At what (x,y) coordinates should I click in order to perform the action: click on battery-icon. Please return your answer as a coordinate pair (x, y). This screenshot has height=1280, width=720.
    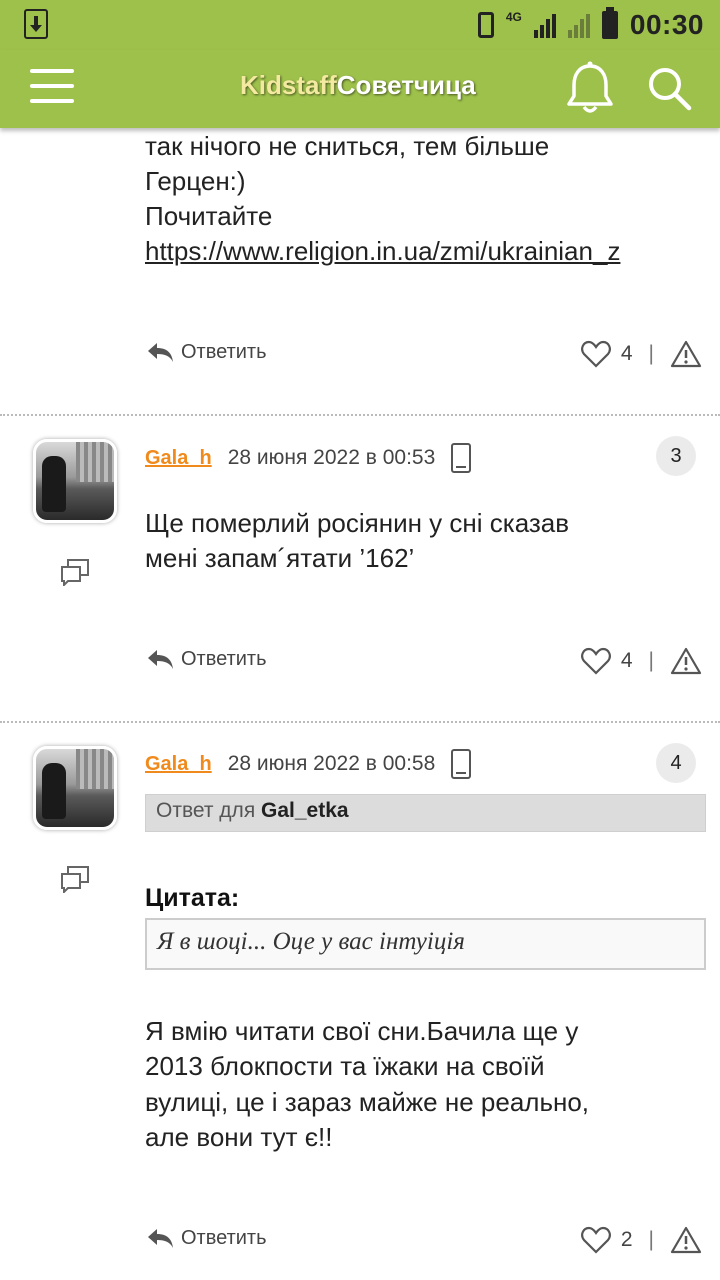
    Looking at the image, I should click on (609, 23).